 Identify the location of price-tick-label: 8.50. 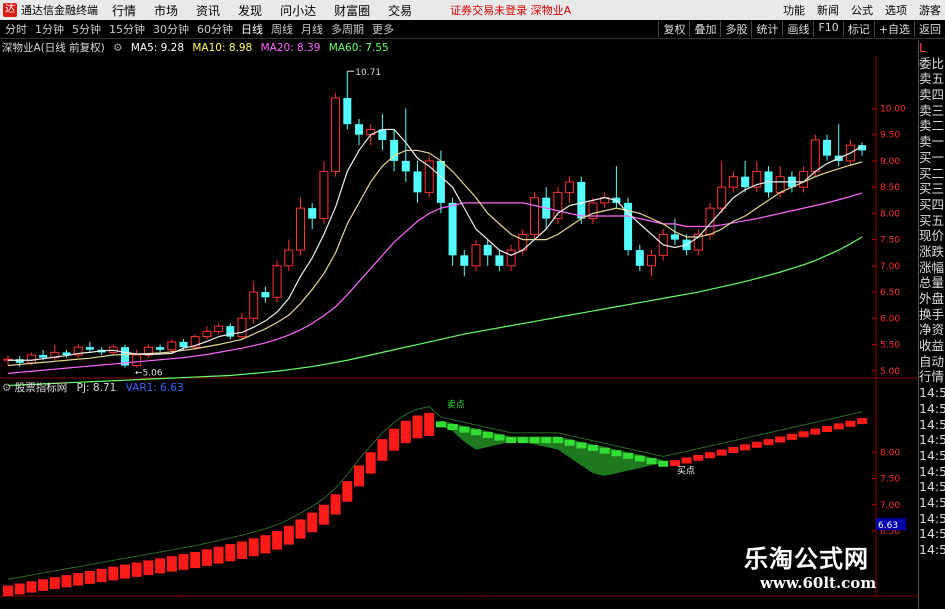
(890, 188).